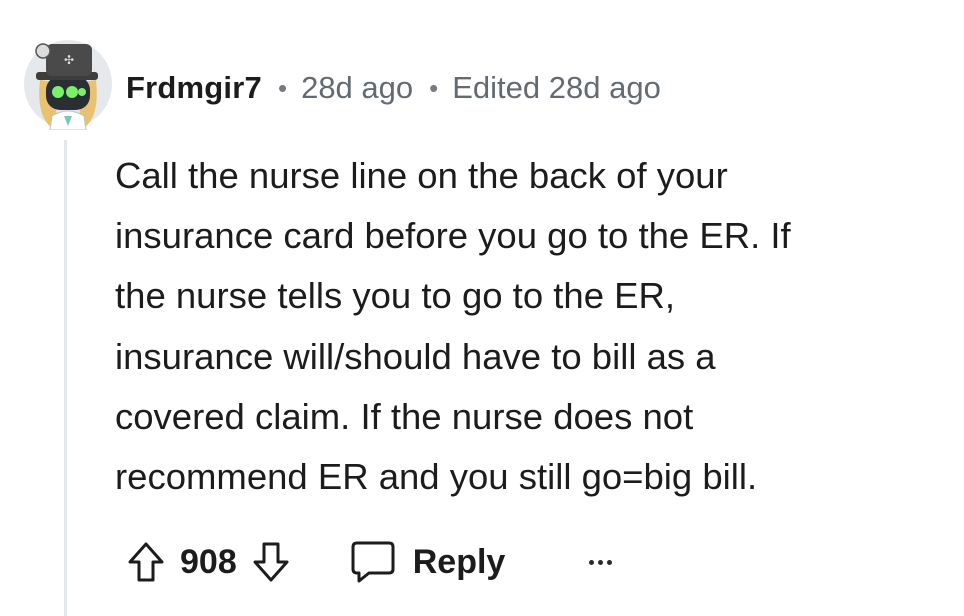  I want to click on avatar: ✣, so click(68, 83).